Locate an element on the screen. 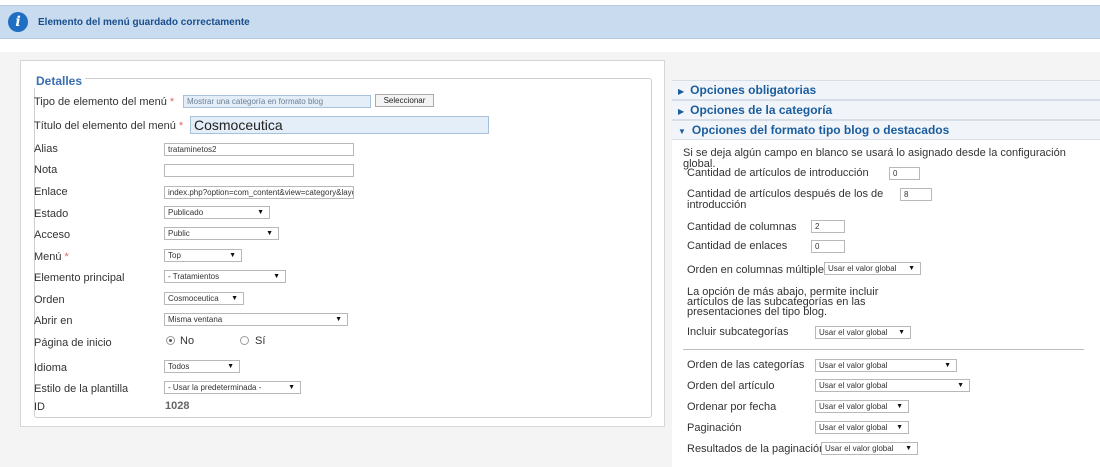  after-count-label-2: introducción is located at coordinates (717, 205).